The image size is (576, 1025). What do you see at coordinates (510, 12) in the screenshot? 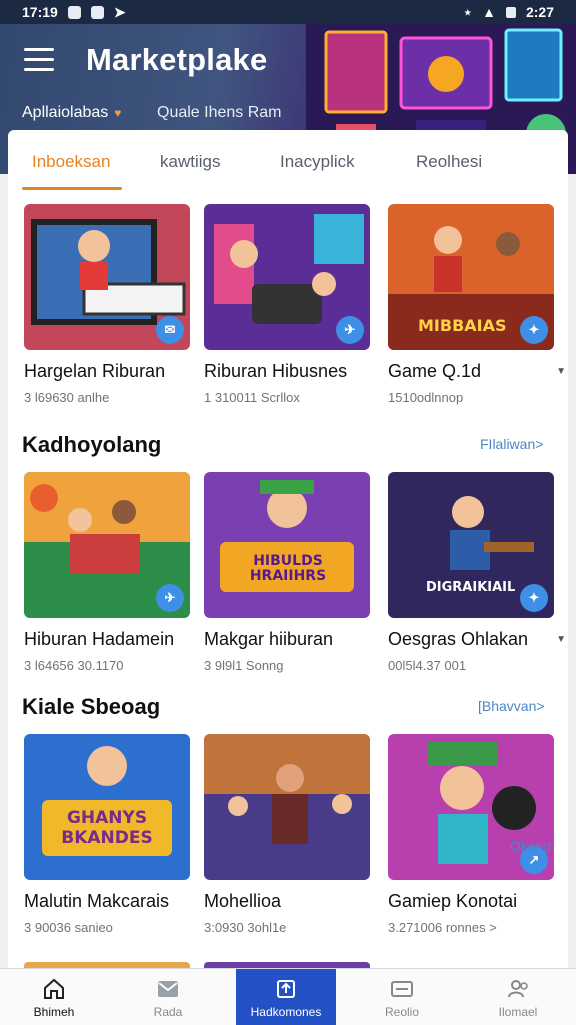
I see `battery-icon` at bounding box center [510, 12].